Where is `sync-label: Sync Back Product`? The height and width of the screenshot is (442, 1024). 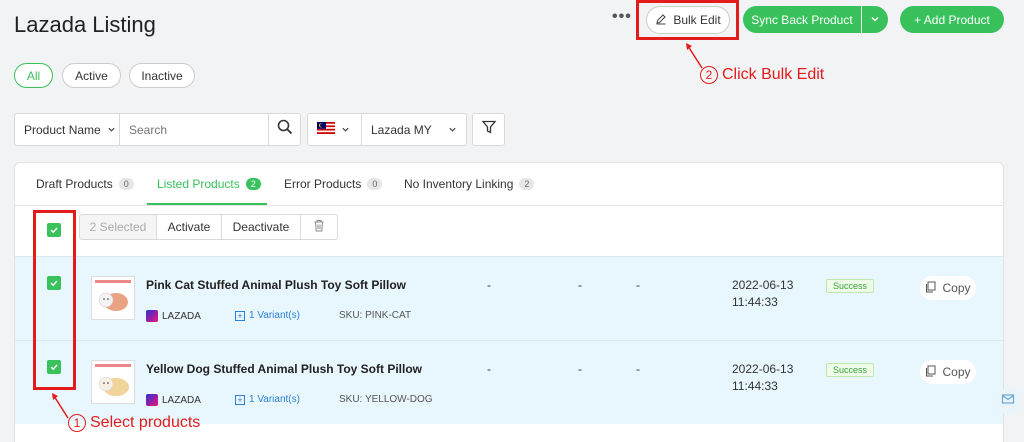 sync-label: Sync Back Product is located at coordinates (802, 19).